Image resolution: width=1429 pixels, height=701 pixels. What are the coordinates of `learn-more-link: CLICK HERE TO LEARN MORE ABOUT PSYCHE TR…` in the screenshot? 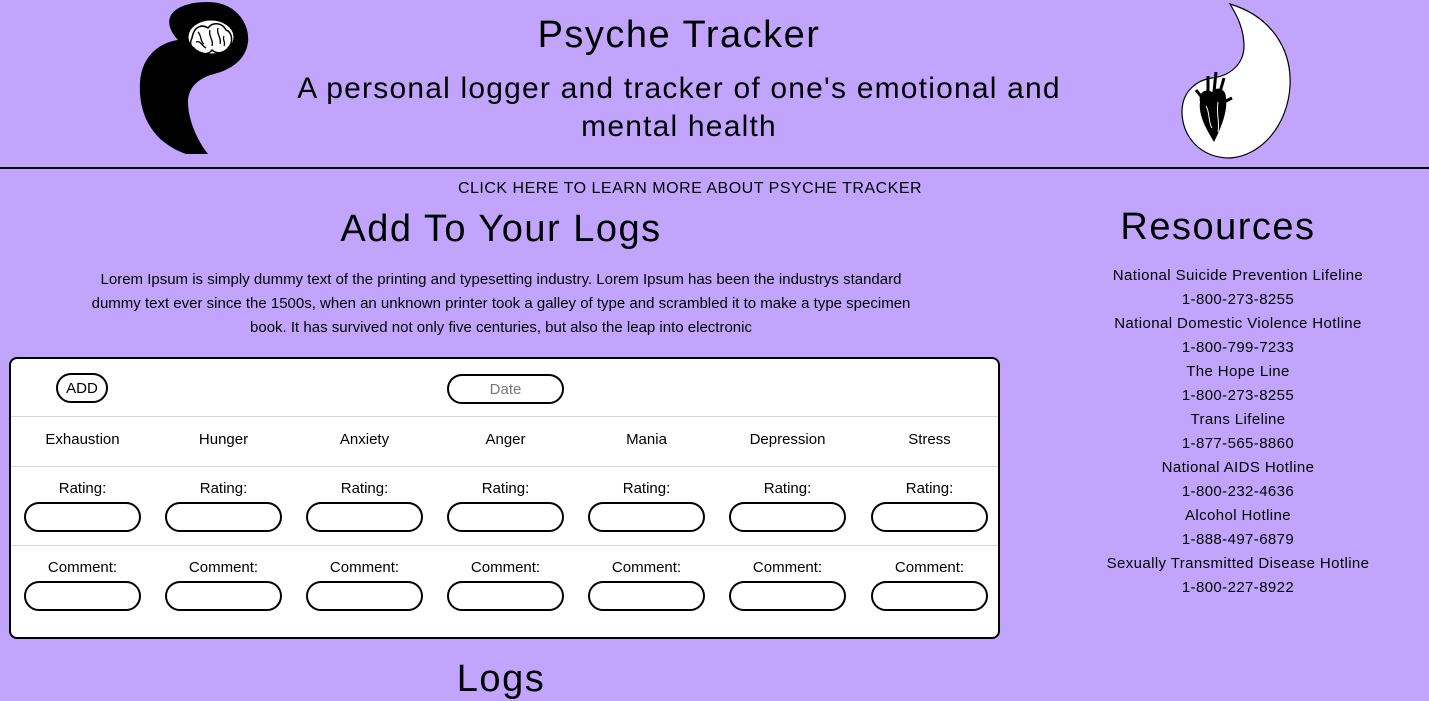 It's located at (690, 189).